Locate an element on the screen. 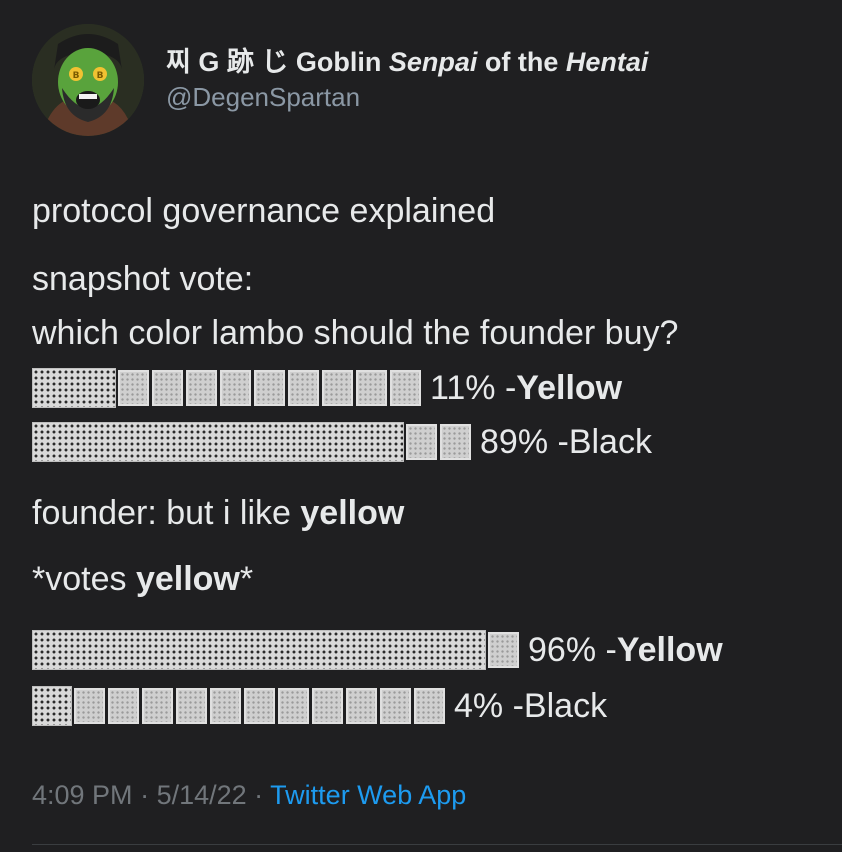  poll-percent: 4% - is located at coordinates (489, 705).